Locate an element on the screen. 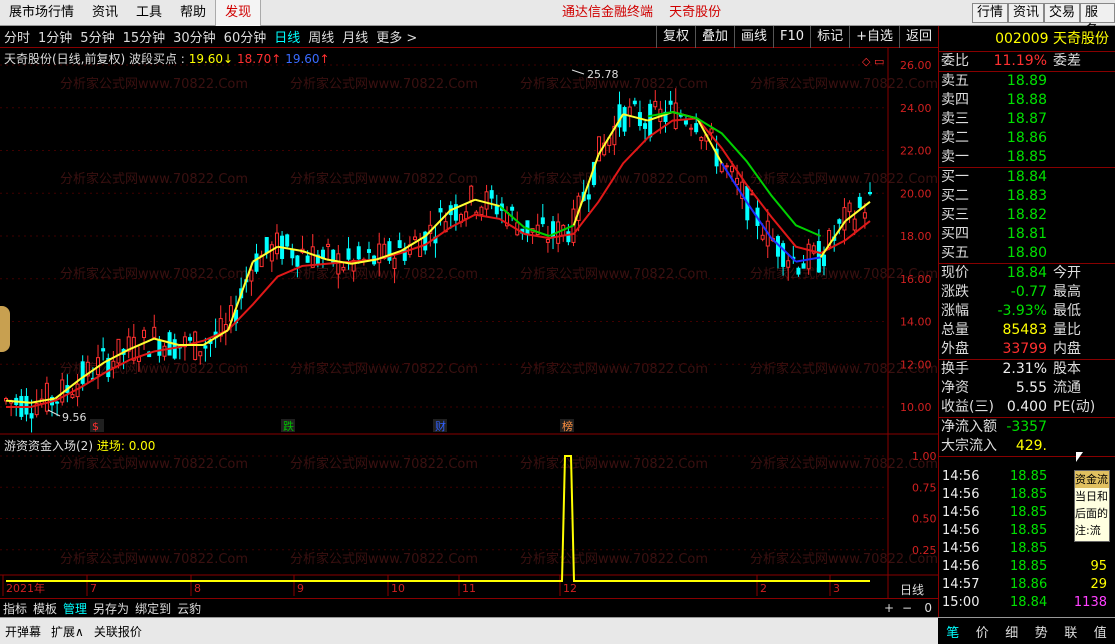 The image size is (1115, 644). indicator-legend: 游资资金入场(2) 进场: 0.00 is located at coordinates (79, 445).